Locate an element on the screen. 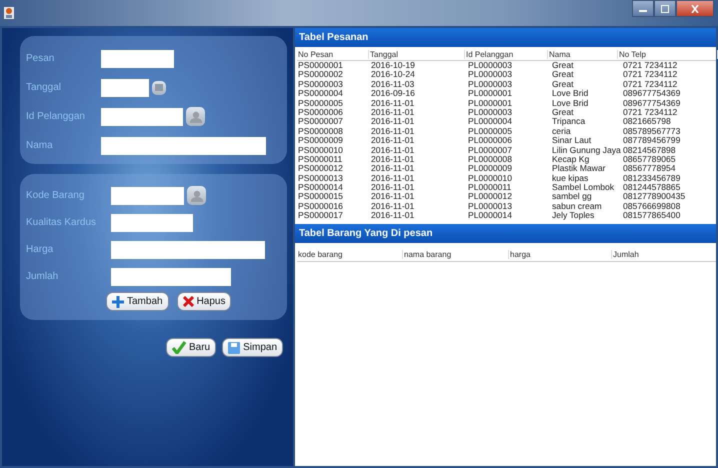 Image resolution: width=718 pixels, height=468 pixels. table-cell-text: Plastik Mawar is located at coordinates (578, 169).